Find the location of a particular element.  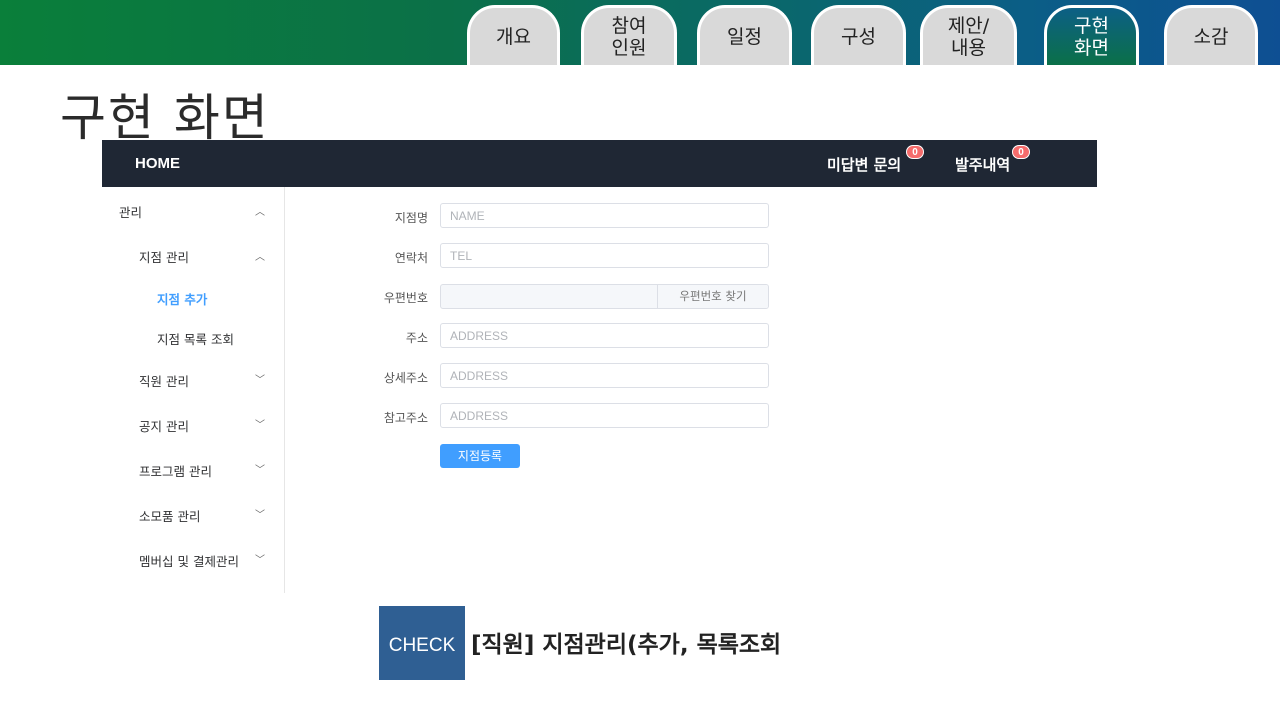

sidebar-item-label: 지점 추가 is located at coordinates (182, 299).